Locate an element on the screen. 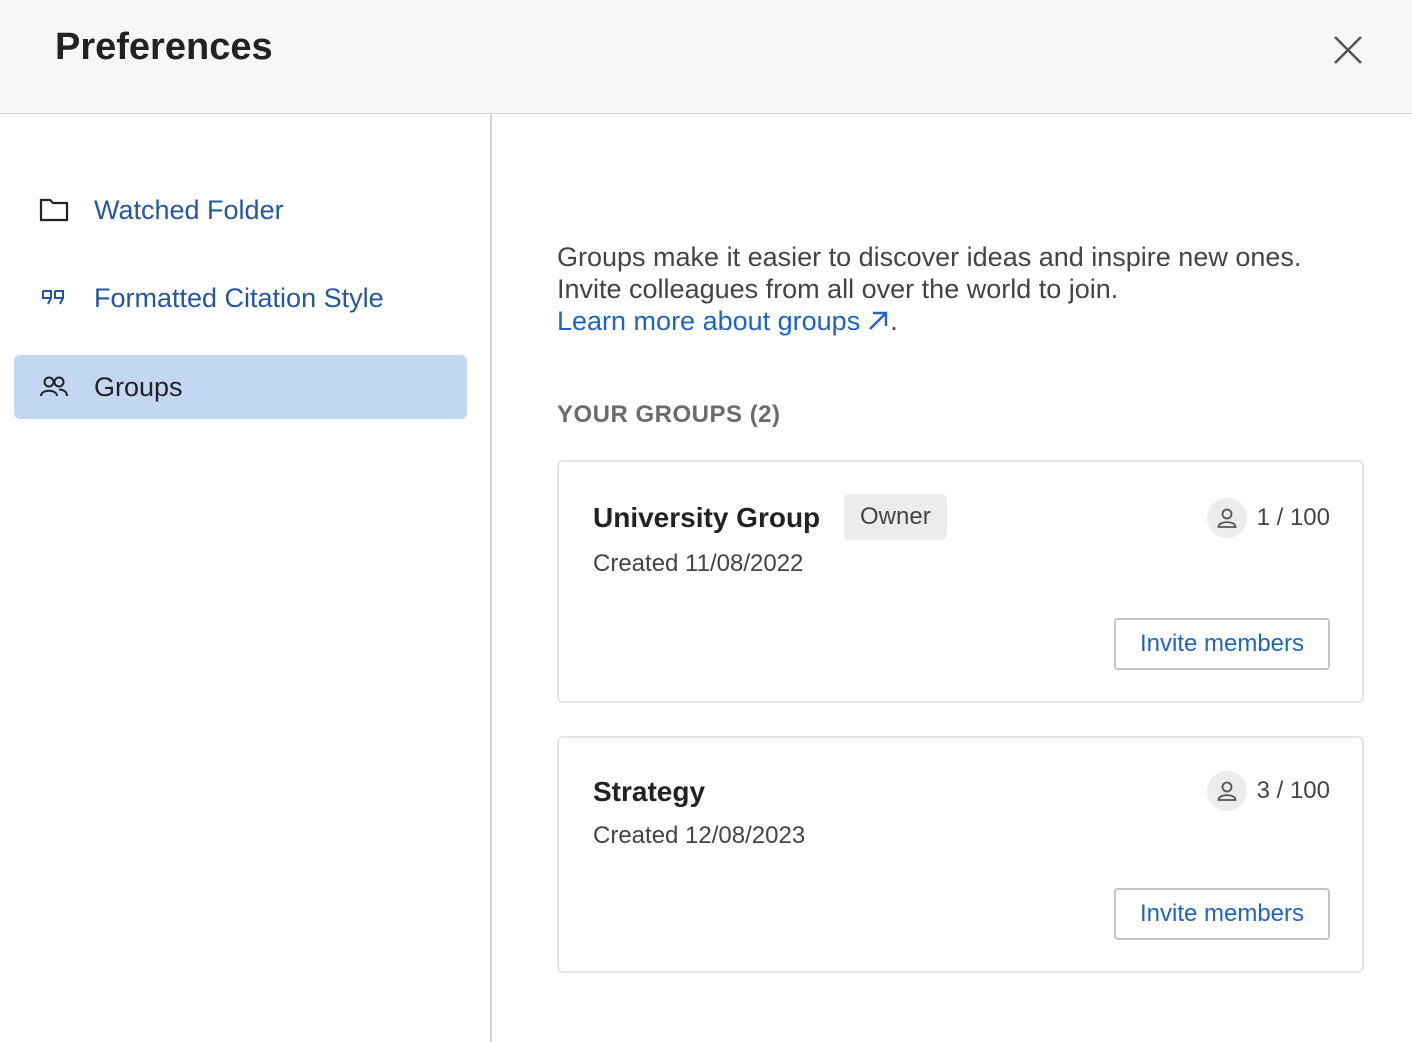  member-count-indicator: 1 / 100 is located at coordinates (1268, 518).